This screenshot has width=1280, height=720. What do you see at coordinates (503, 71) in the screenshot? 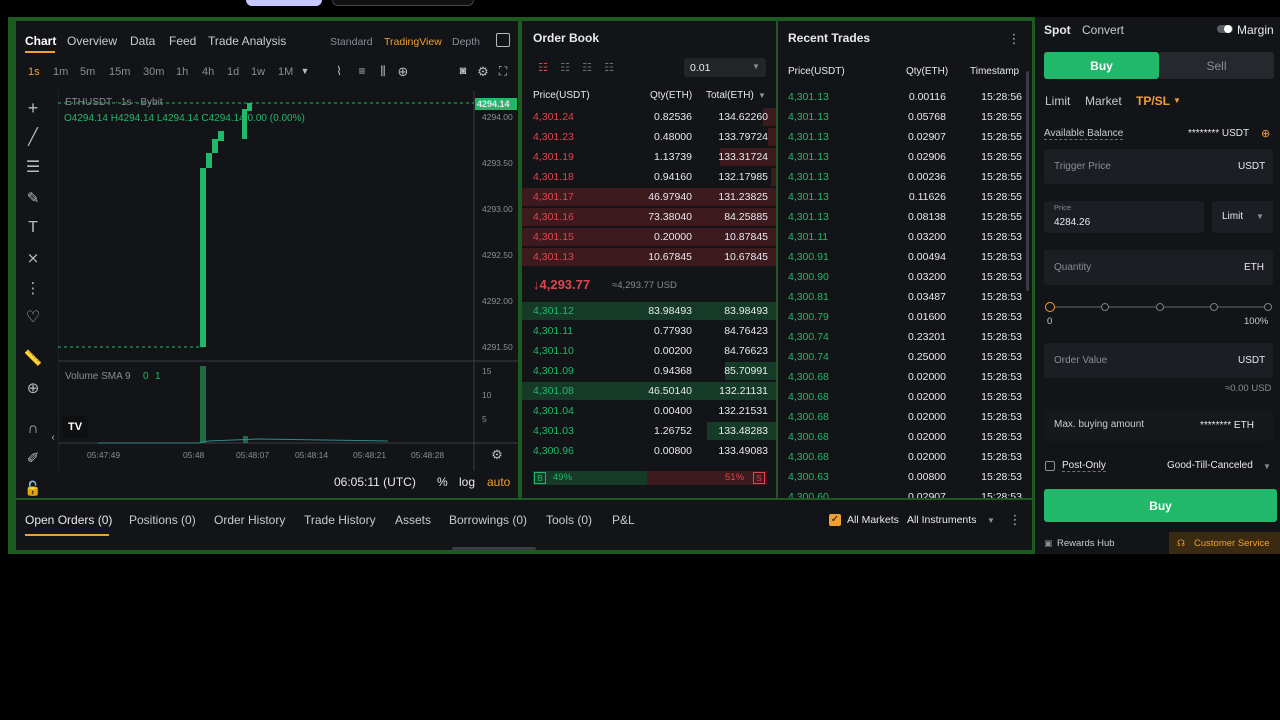
I see `fullscreen-icon: ⛶` at bounding box center [503, 71].